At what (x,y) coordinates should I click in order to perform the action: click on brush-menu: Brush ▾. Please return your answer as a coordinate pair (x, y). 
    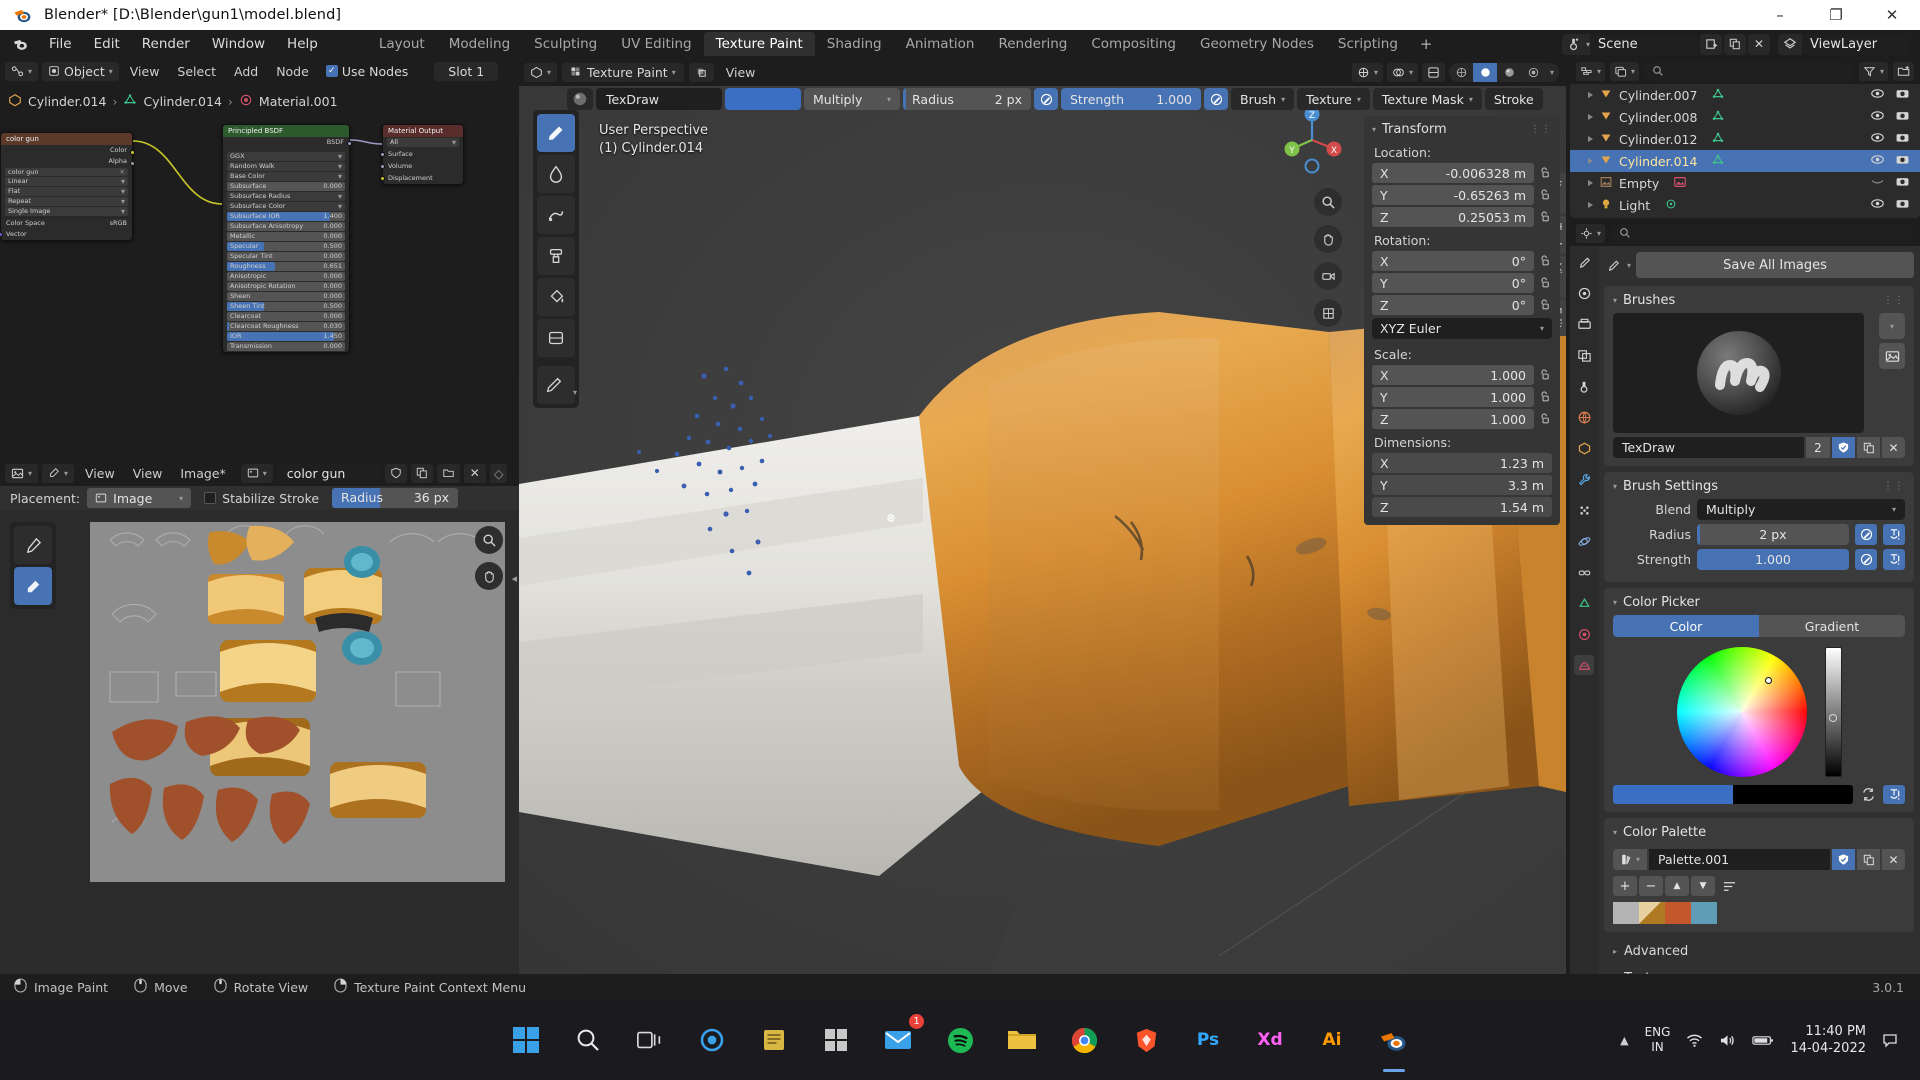
    Looking at the image, I should click on (1263, 99).